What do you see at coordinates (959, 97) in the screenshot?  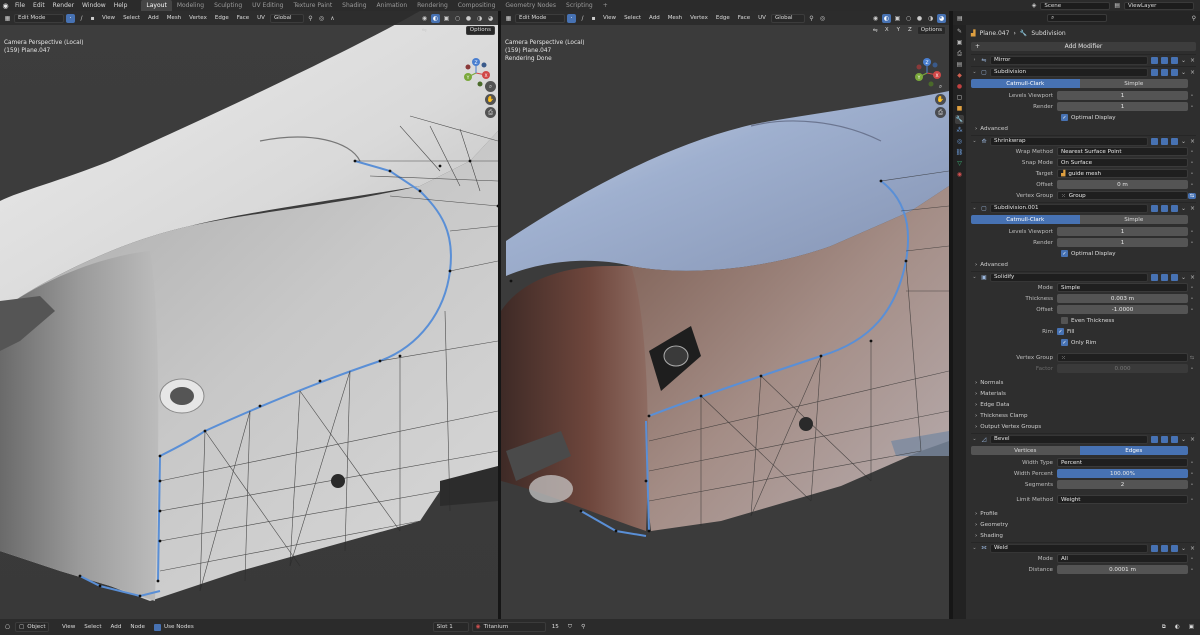 I see `collection-tab-icon: ▢` at bounding box center [959, 97].